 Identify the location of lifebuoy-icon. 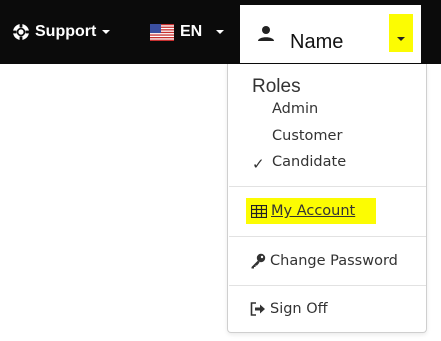
(21, 32).